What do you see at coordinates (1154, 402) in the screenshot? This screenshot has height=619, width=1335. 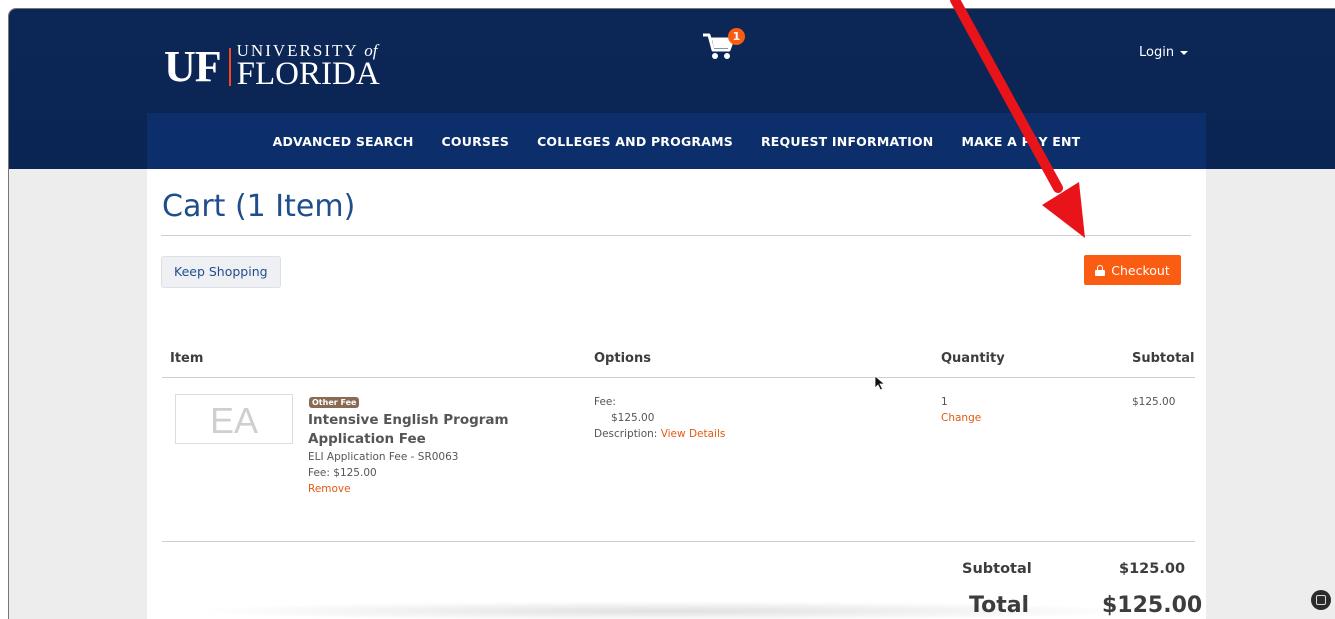 I see `item-subtotal: $125.00` at bounding box center [1154, 402].